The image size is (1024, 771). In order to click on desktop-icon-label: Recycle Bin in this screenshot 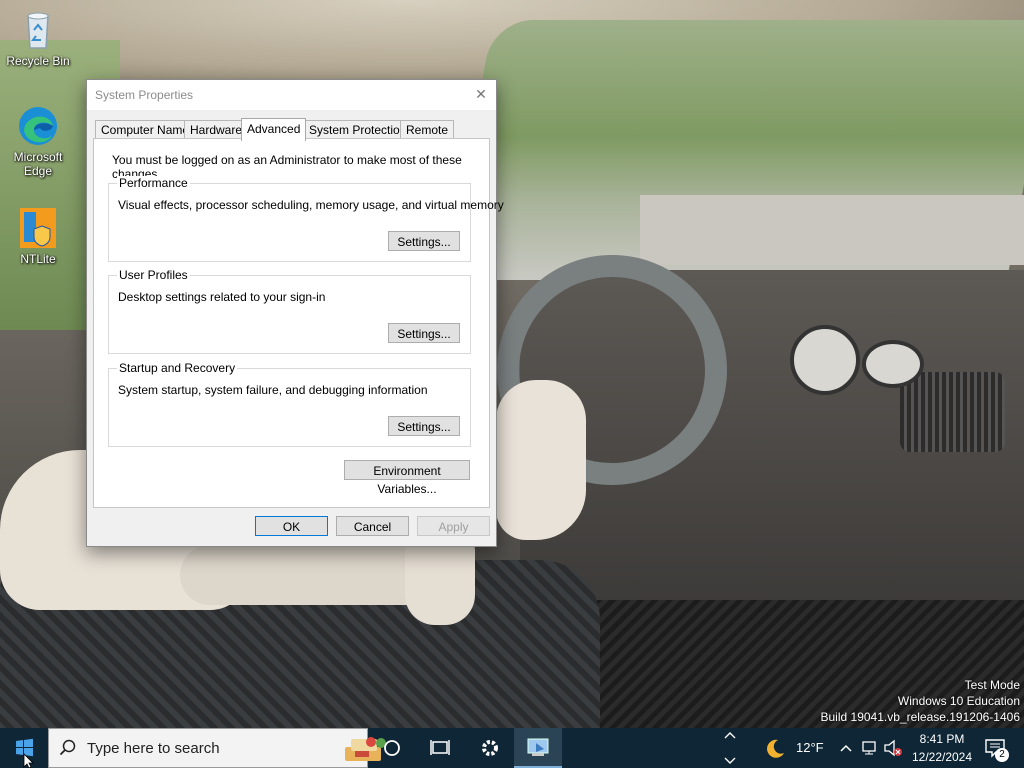, I will do `click(38, 61)`.